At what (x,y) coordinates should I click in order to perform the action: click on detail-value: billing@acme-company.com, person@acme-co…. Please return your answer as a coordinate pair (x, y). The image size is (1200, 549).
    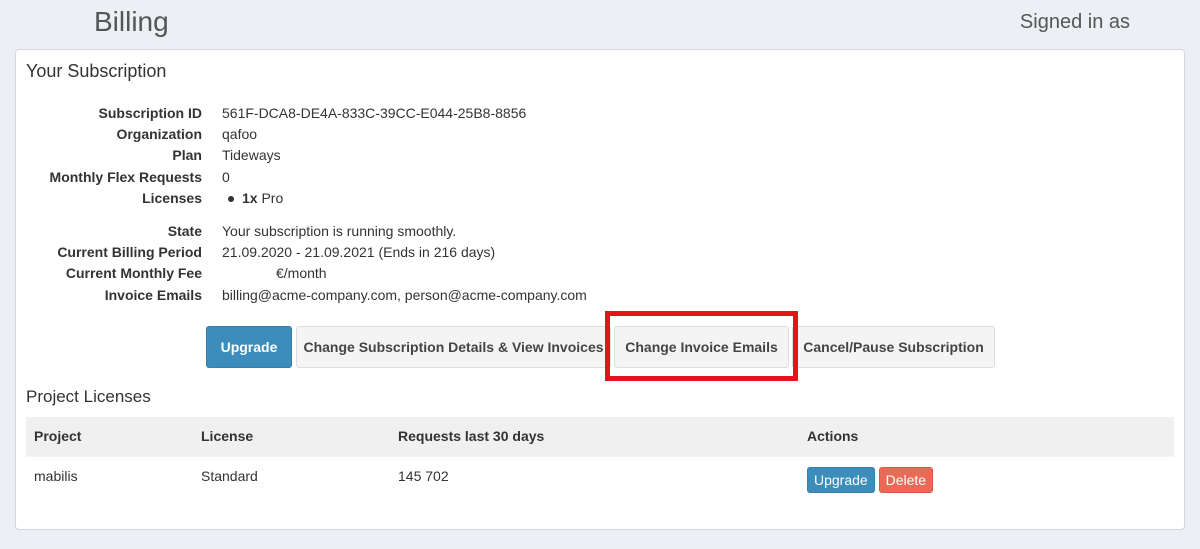
    Looking at the image, I should click on (404, 294).